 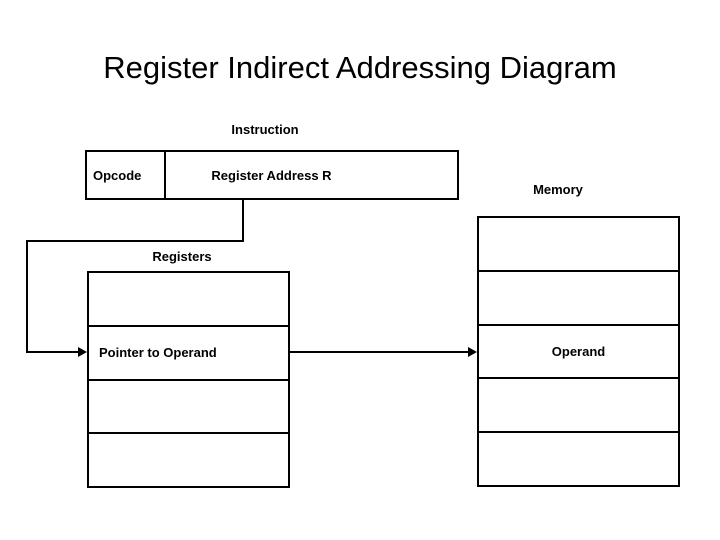 I want to click on connector-instruction-to-registers-segment-down, so click(x=243, y=221).